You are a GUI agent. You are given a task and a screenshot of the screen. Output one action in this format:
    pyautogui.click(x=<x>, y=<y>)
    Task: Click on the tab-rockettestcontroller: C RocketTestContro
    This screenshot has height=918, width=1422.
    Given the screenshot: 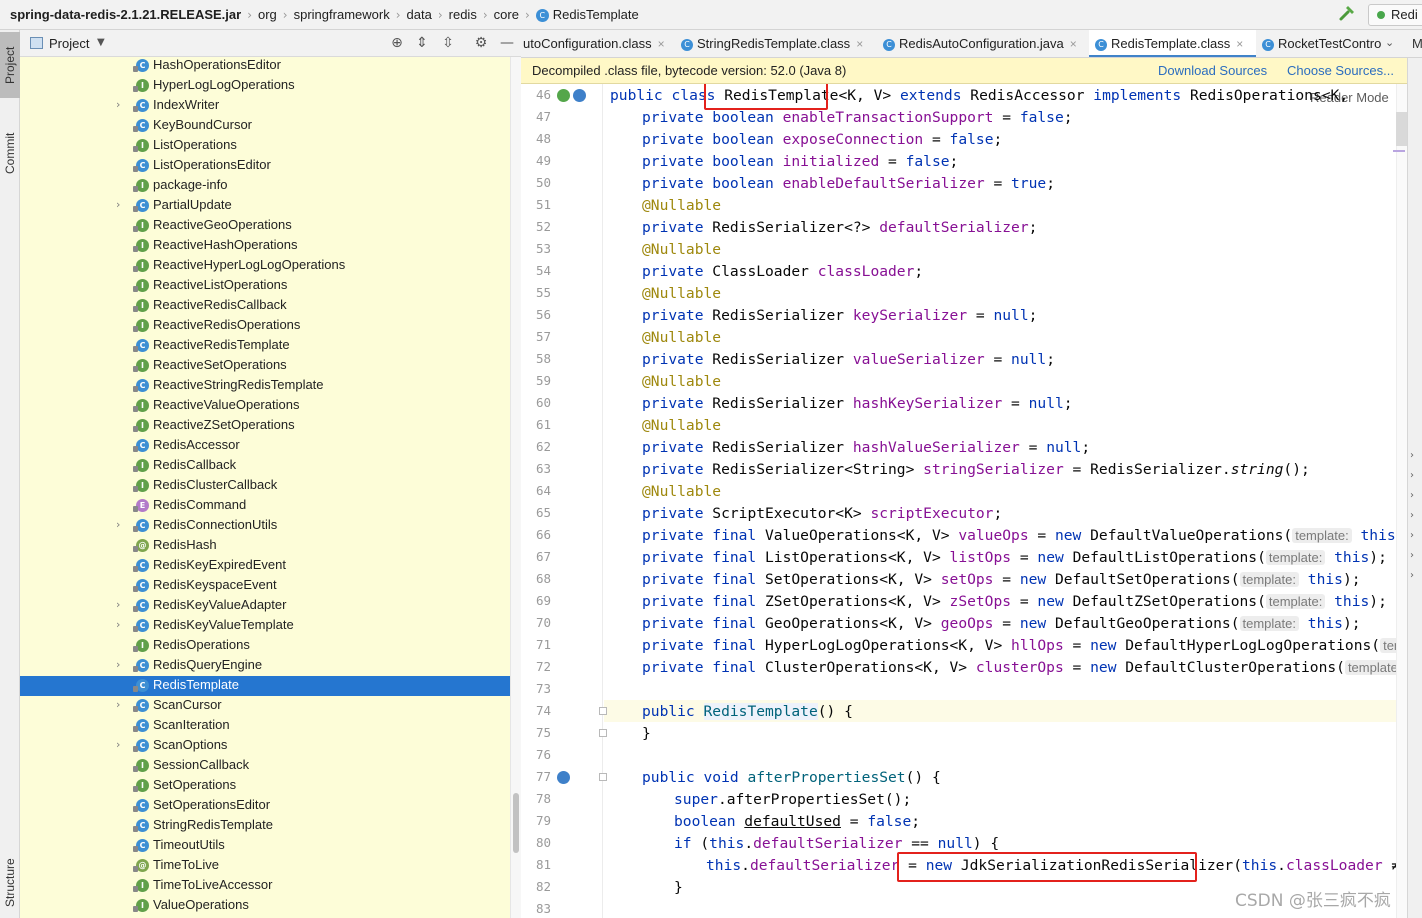 What is the action you would take?
    pyautogui.click(x=1331, y=43)
    